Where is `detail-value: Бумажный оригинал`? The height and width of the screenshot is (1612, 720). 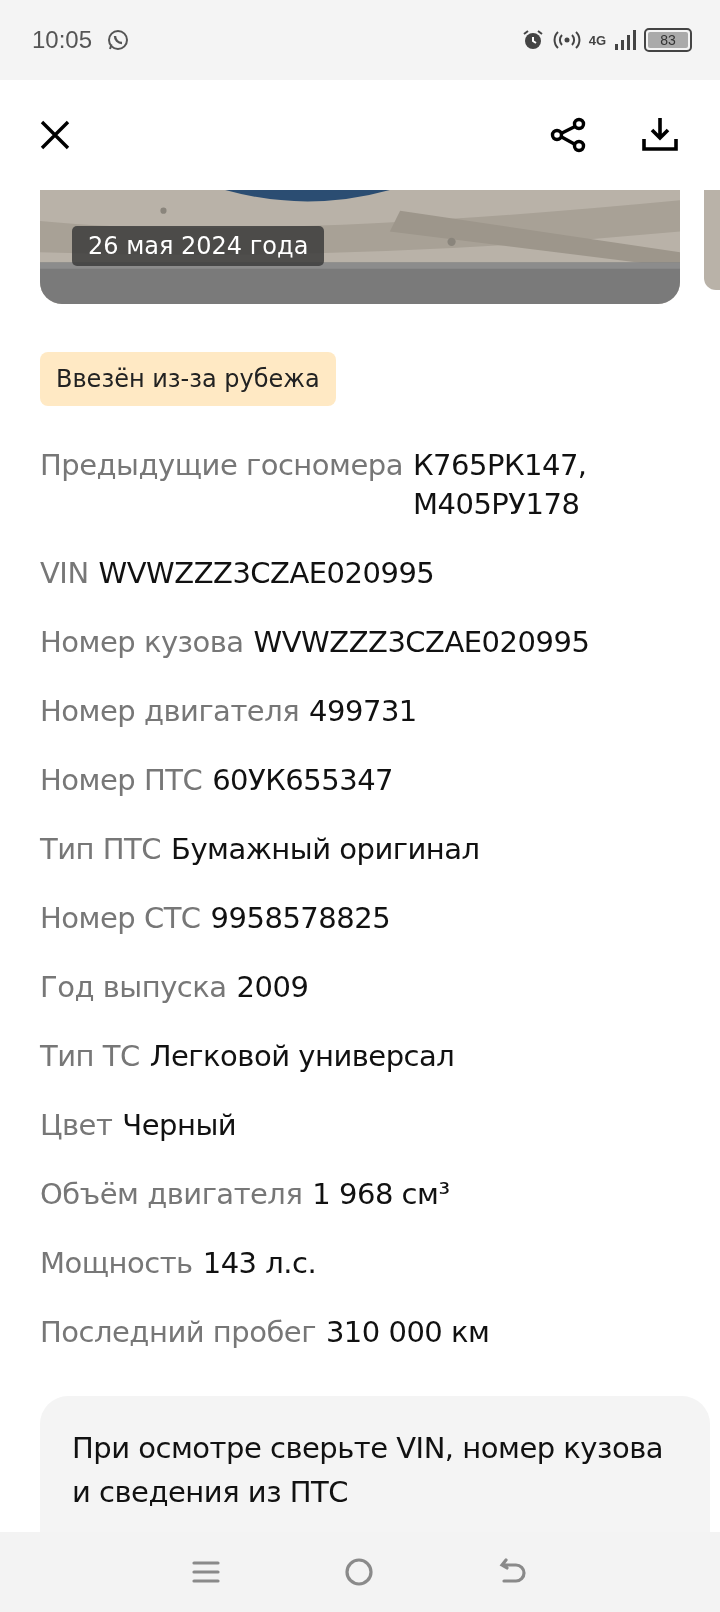 detail-value: Бумажный оригинал is located at coordinates (325, 849).